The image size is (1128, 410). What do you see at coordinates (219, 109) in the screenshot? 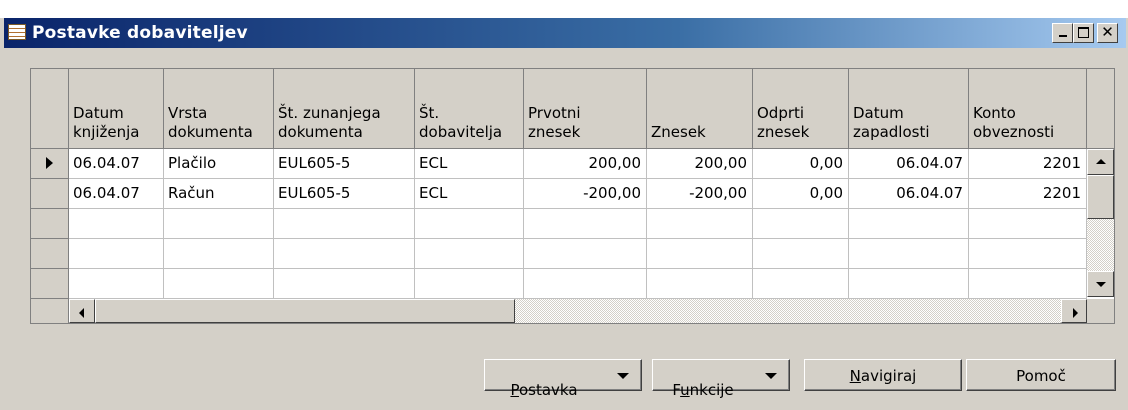
I see `column-header: Vrsta dokumenta` at bounding box center [219, 109].